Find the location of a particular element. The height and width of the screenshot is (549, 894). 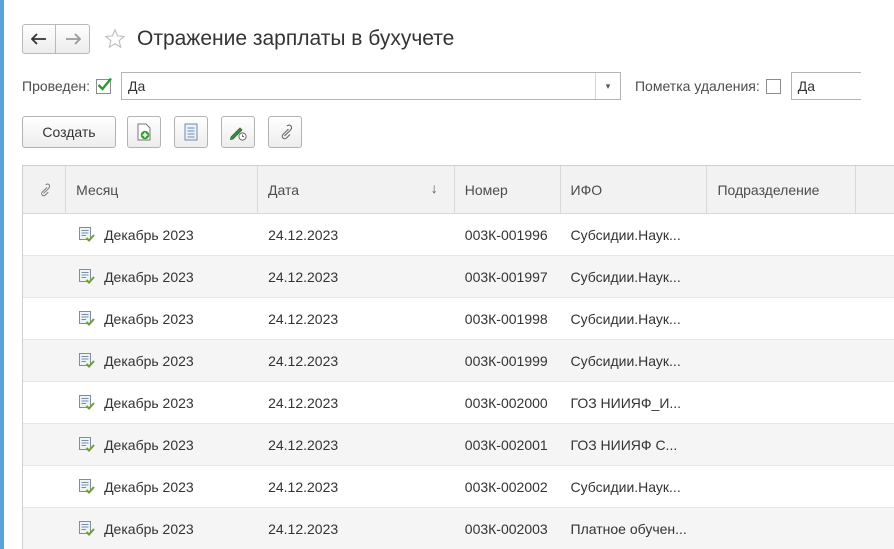

title-bar: Отражение зарплаты в бухучете is located at coordinates (238, 39).